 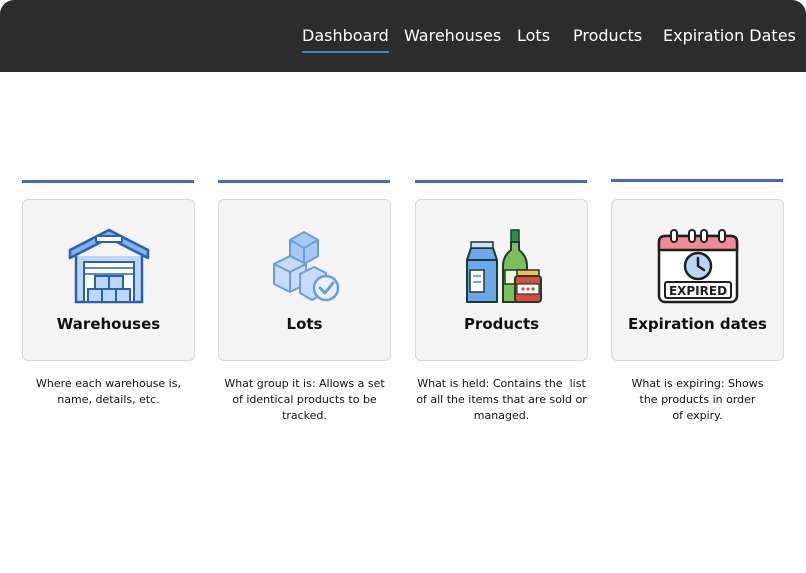 I want to click on grocery-products-icon, so click(x=502, y=266).